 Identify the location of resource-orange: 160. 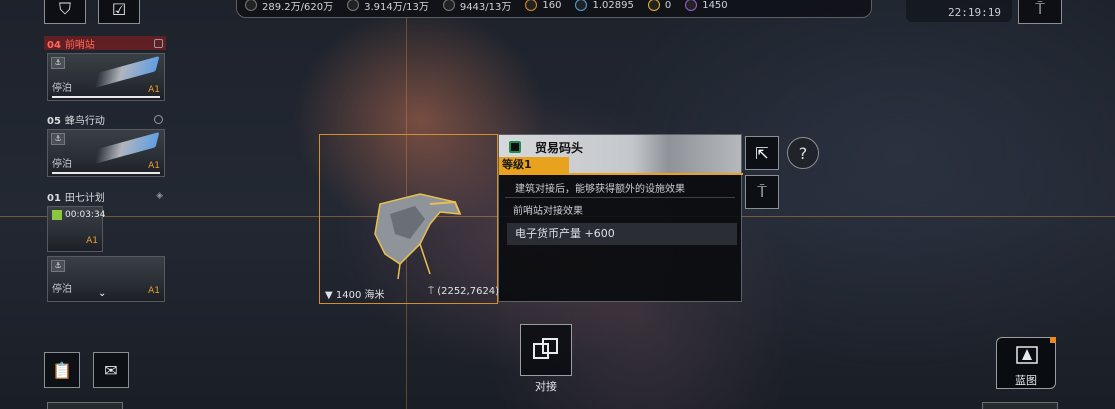
(543, 5).